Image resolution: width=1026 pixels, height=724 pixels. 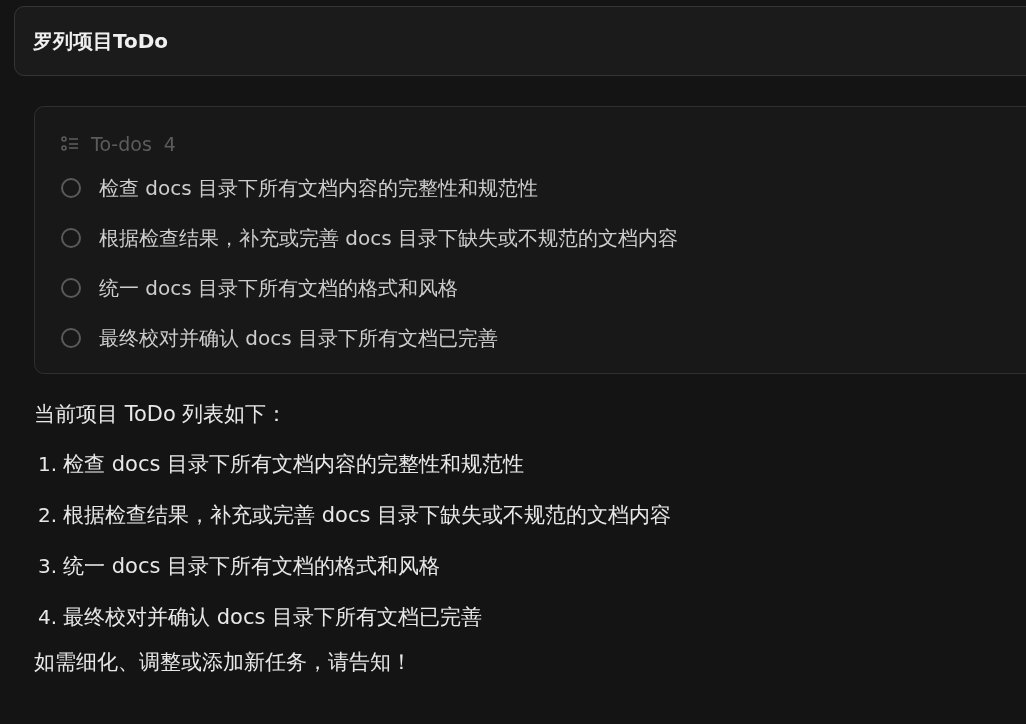 What do you see at coordinates (279, 288) in the screenshot?
I see `todo-text: 统一 docs 目录下所有文档的格式和风格` at bounding box center [279, 288].